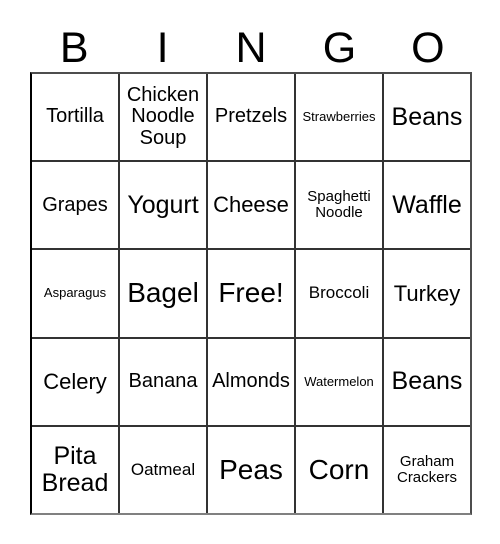 This screenshot has width=500, height=544. I want to click on bingo-cell: Peas, so click(250, 470).